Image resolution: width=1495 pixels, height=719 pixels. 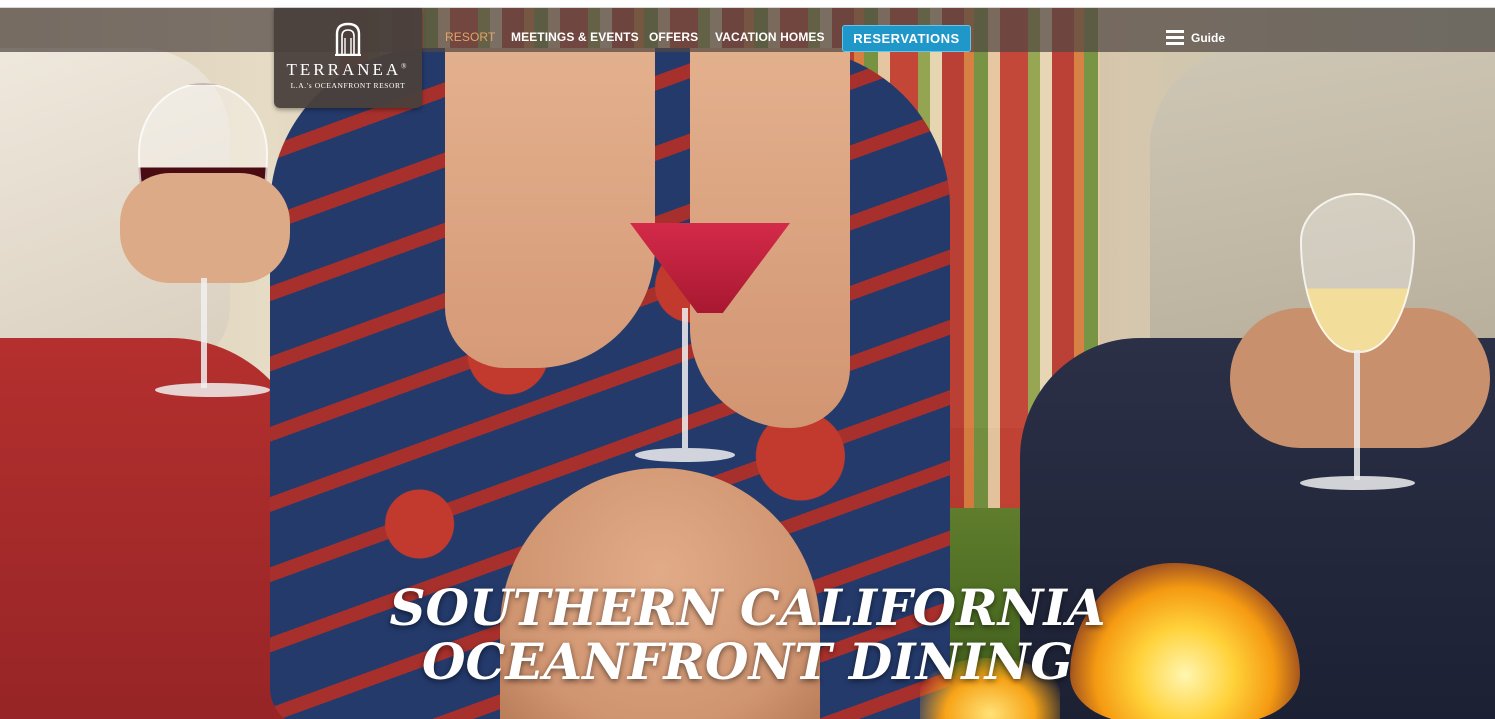 What do you see at coordinates (204, 333) in the screenshot?
I see `red-wine-glass-stem` at bounding box center [204, 333].